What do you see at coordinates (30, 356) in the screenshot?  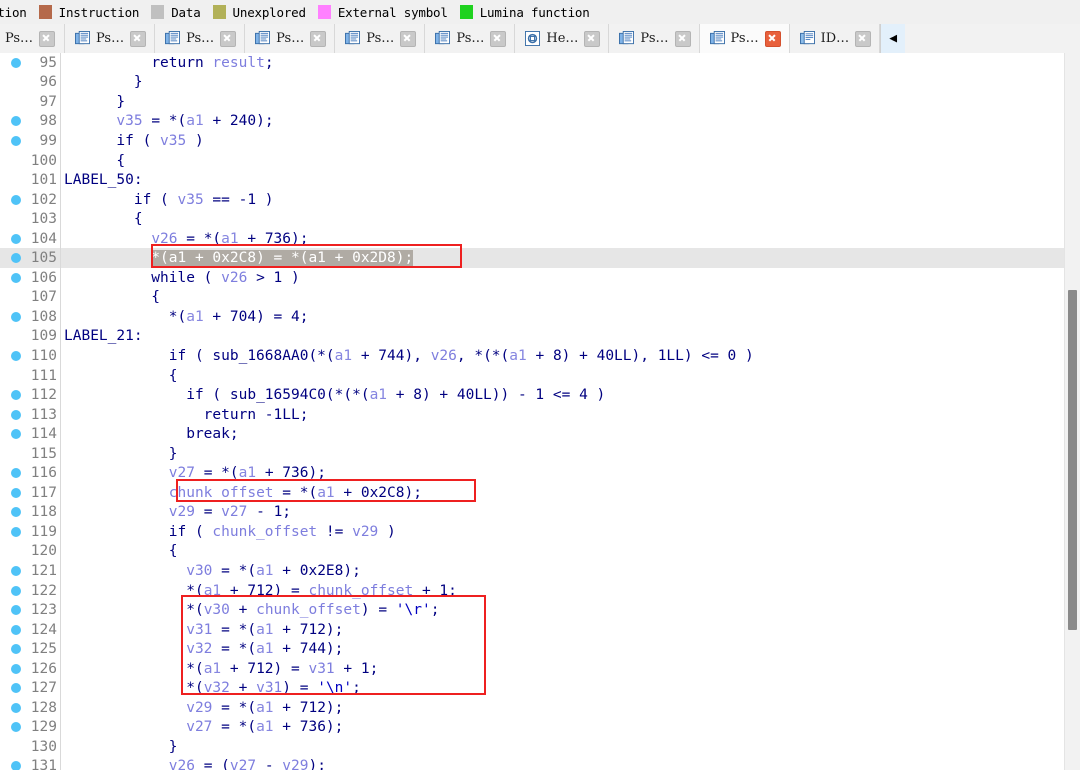 I see `line-gutter: 110` at bounding box center [30, 356].